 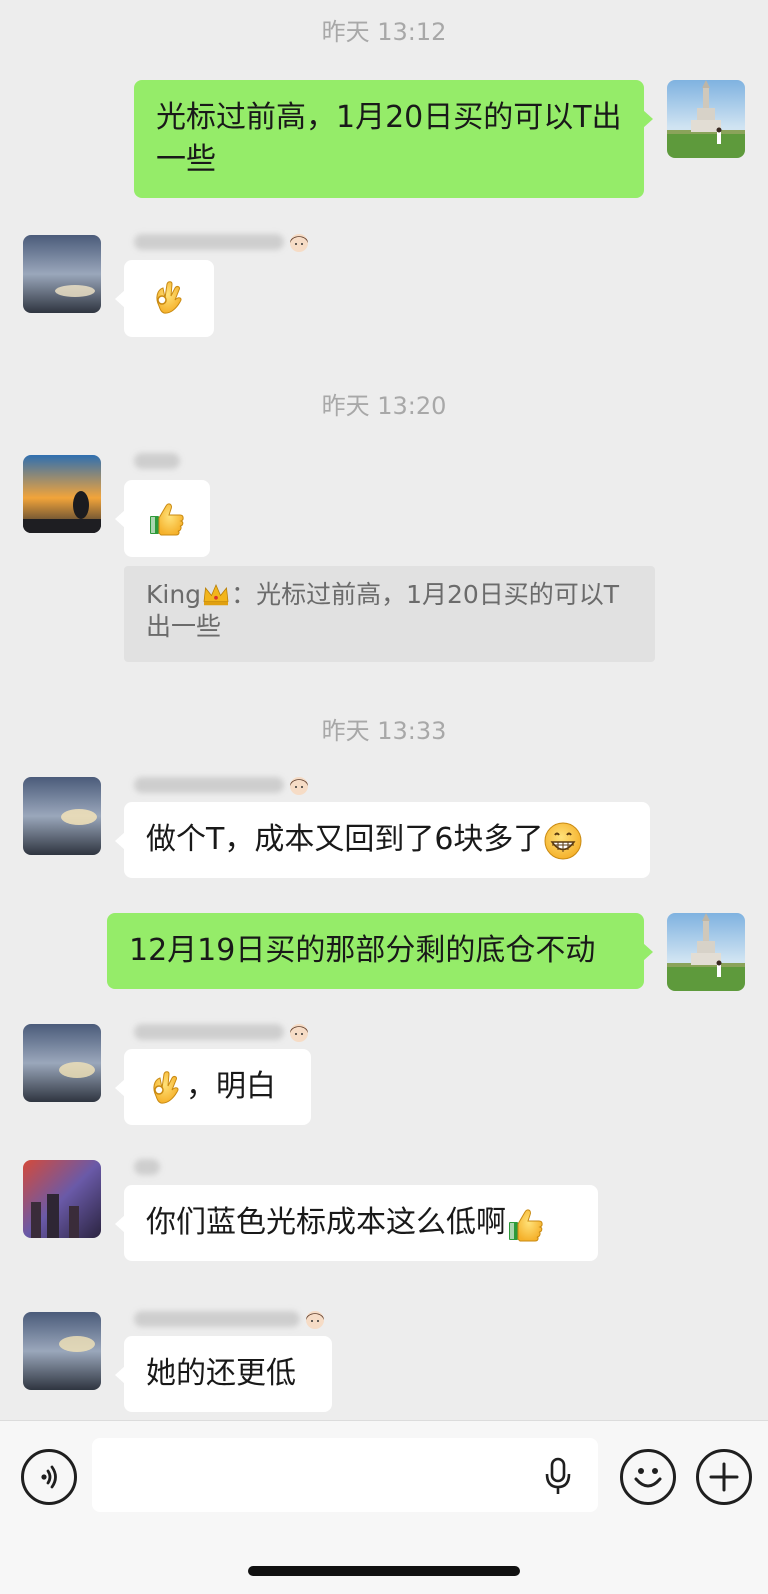 I want to click on voice-icon, so click(x=49, y=1477).